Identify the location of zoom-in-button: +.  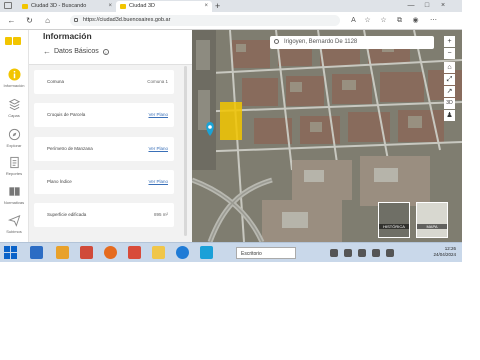
(449, 41).